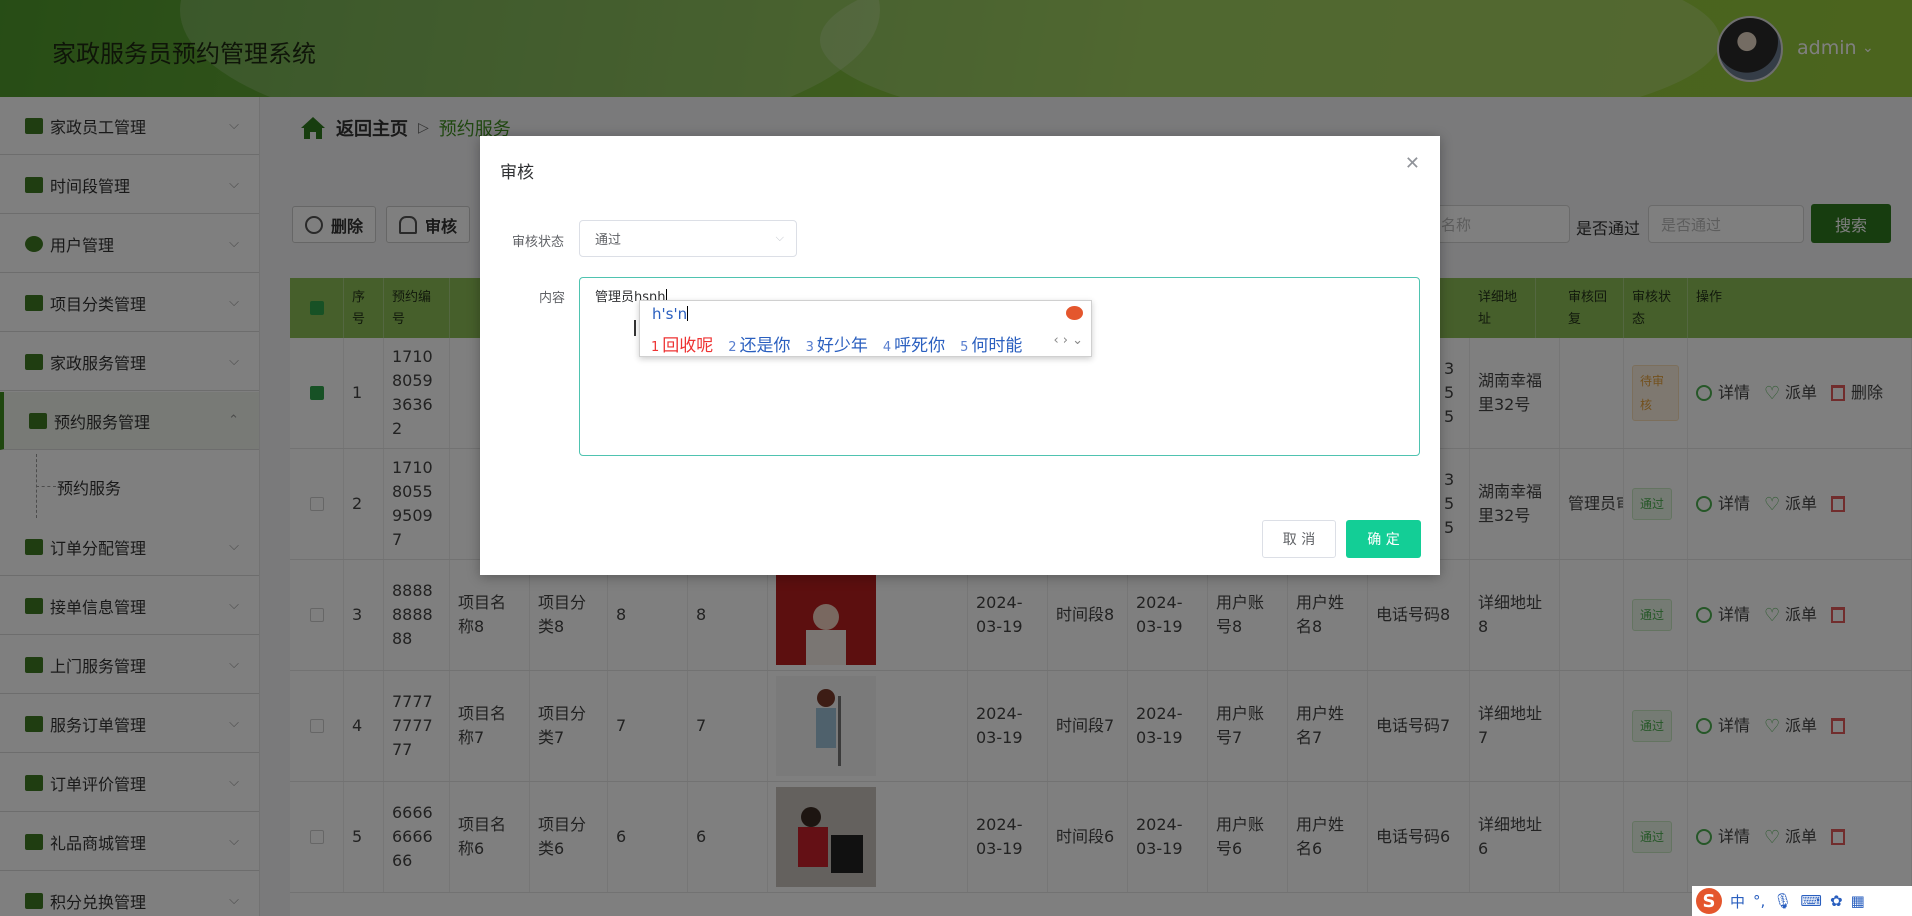  I want to click on ime-candidate: 2 还是你, so click(759, 343).